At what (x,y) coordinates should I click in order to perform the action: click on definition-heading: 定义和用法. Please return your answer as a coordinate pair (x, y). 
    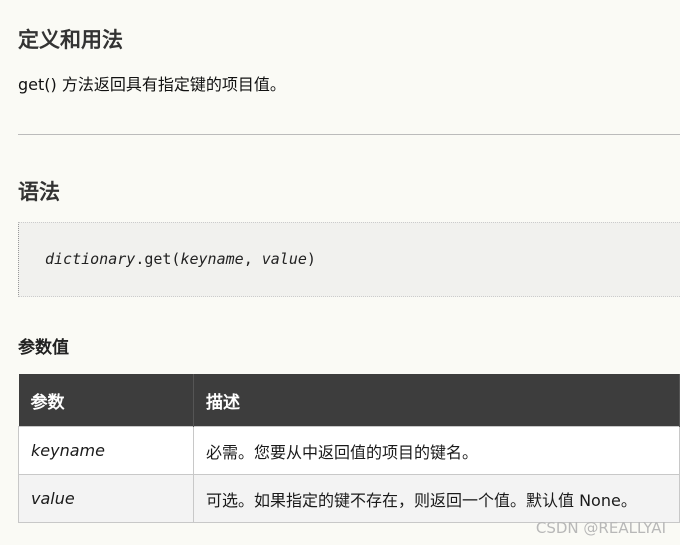
    Looking at the image, I should click on (70, 40).